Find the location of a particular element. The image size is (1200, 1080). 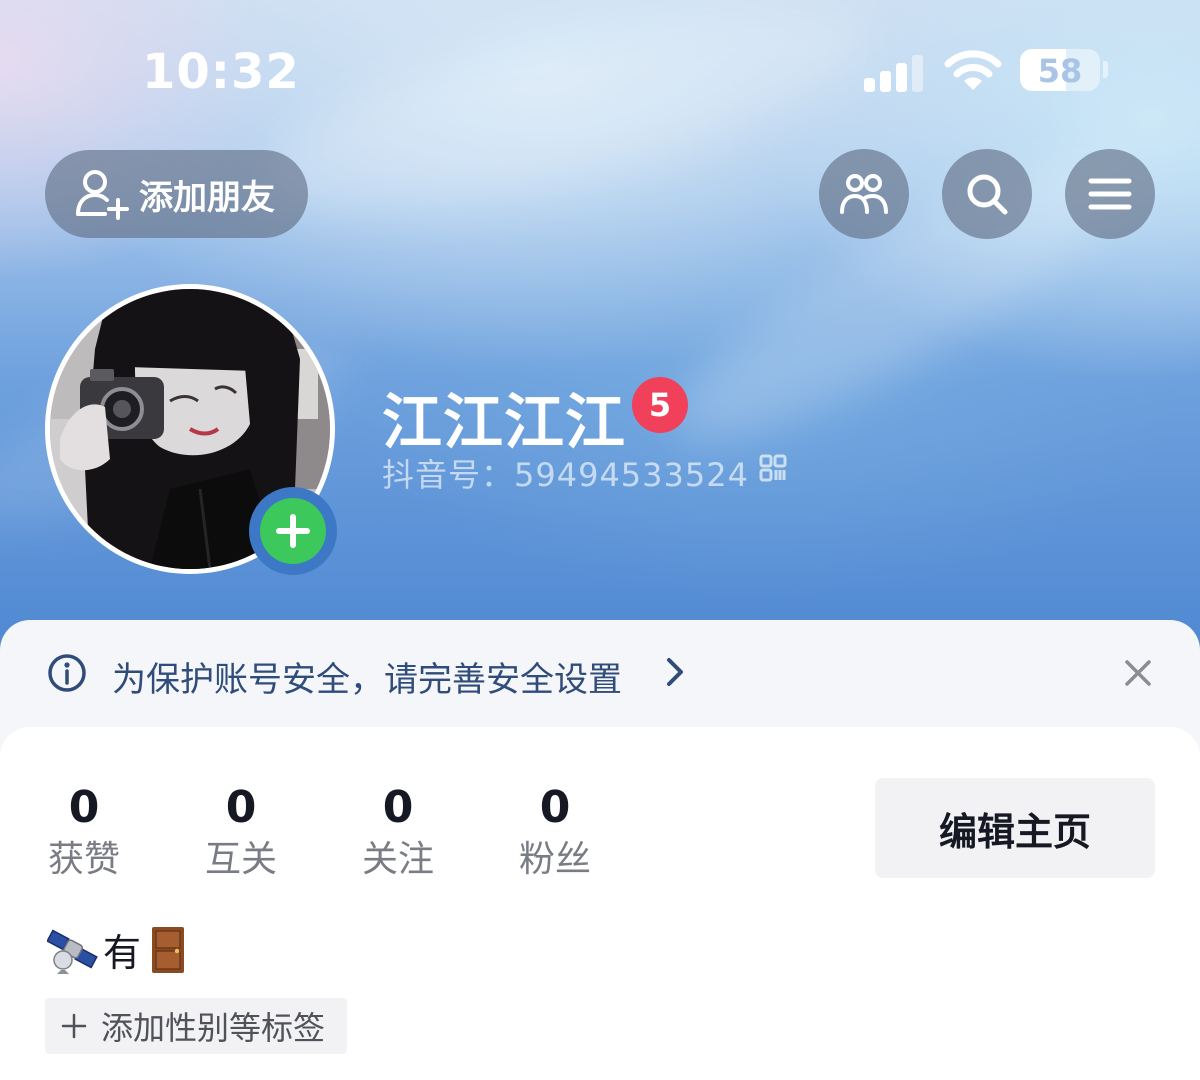

door-emoji is located at coordinates (168, 949).